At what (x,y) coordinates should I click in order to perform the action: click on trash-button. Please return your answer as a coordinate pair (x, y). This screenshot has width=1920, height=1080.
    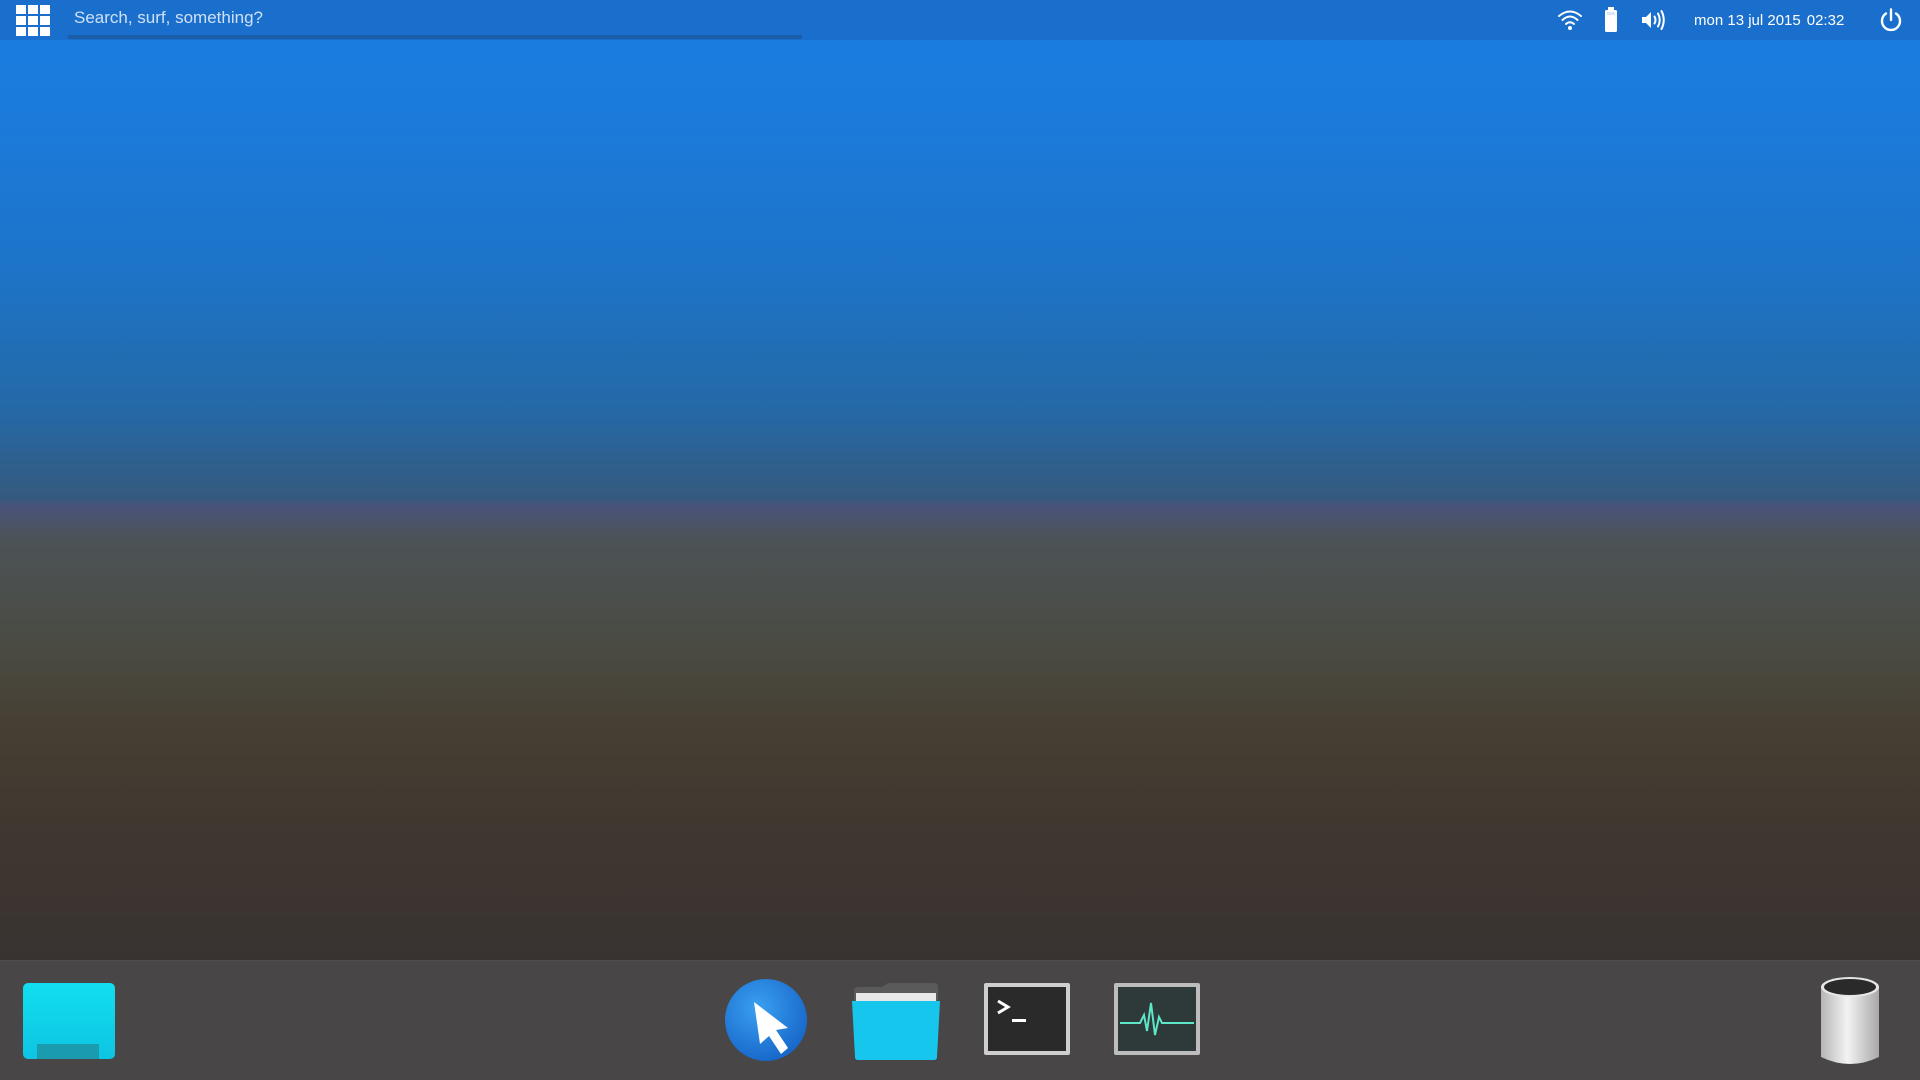
    Looking at the image, I should click on (1850, 1021).